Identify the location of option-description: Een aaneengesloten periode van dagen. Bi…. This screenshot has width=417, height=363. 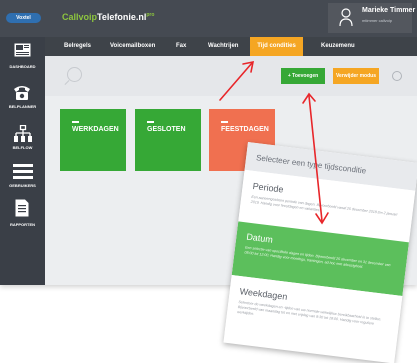
(324, 205).